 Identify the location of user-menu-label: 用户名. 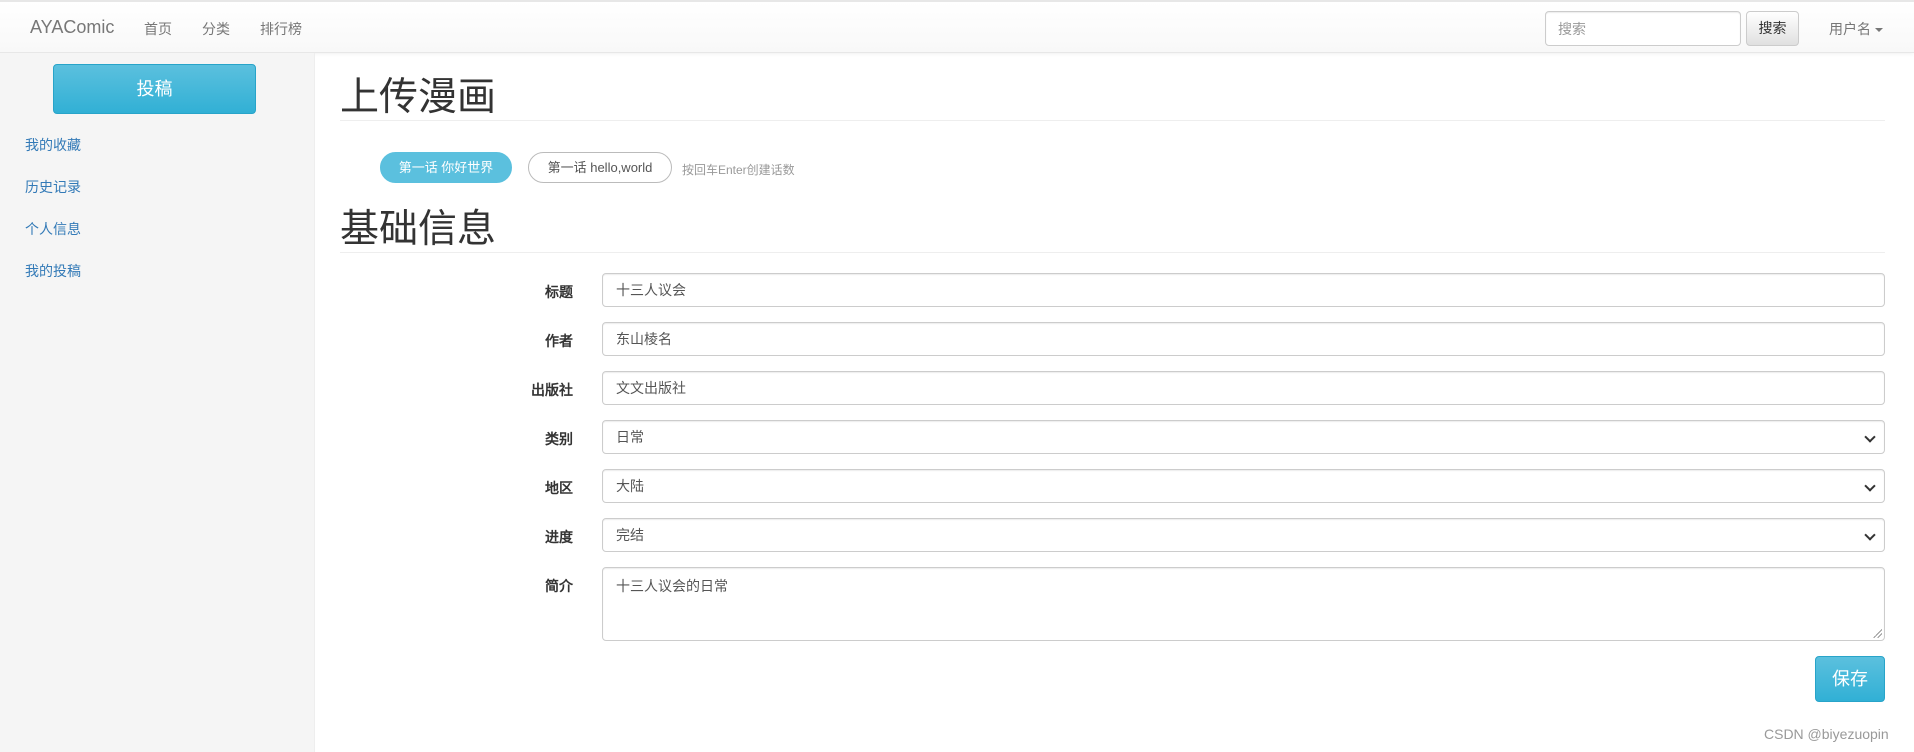
(1850, 29).